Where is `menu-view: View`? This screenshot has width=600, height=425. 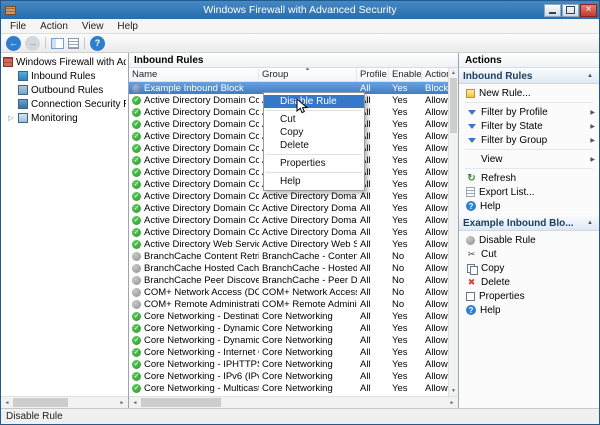
menu-view: View is located at coordinates (93, 26).